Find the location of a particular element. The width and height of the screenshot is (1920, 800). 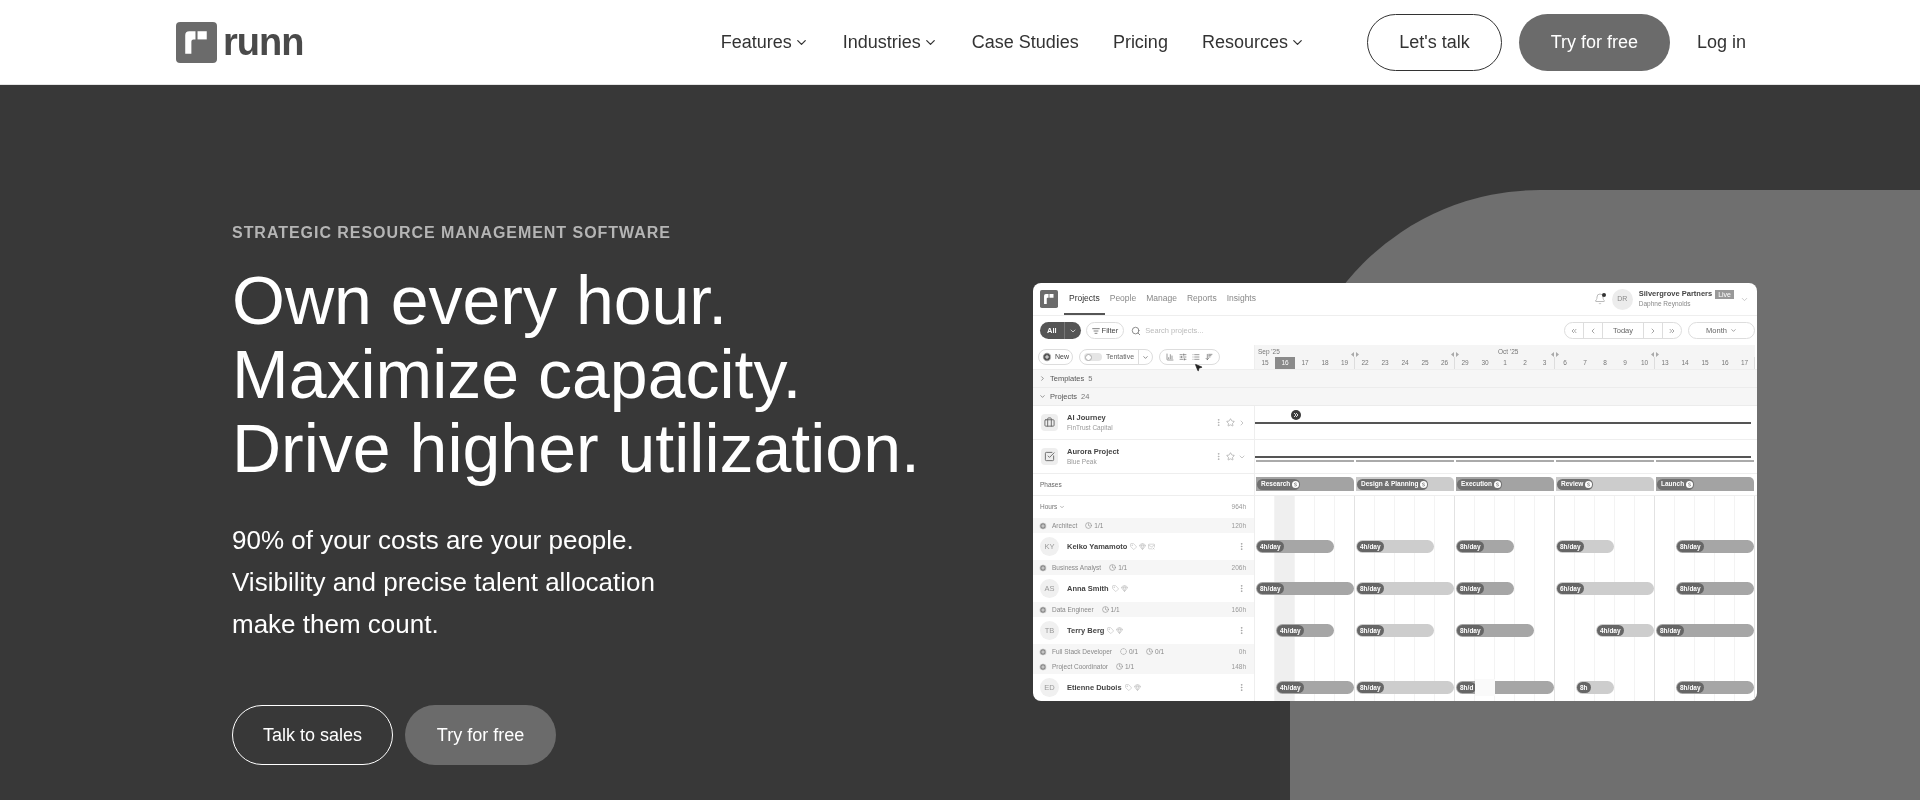

briefcase-icon is located at coordinates (1049, 422).